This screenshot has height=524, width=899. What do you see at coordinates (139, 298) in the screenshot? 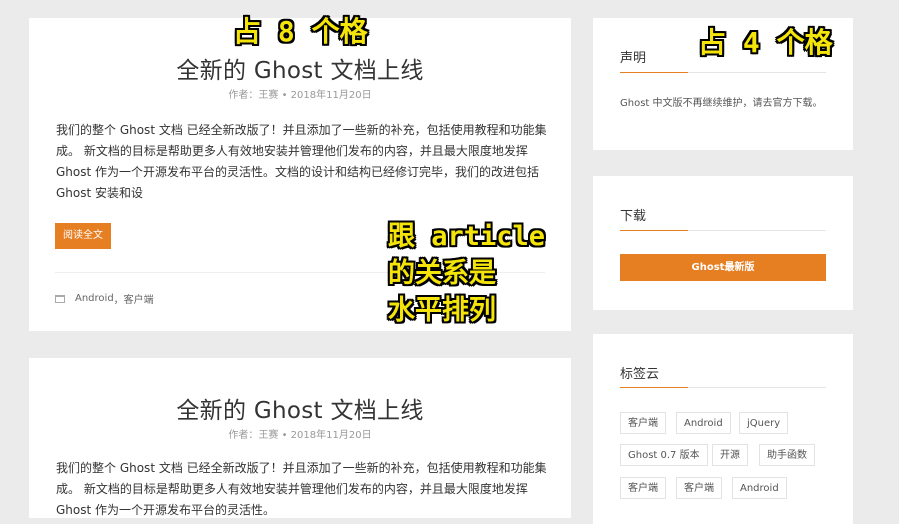
I see `tag-link-client: 客户端` at bounding box center [139, 298].